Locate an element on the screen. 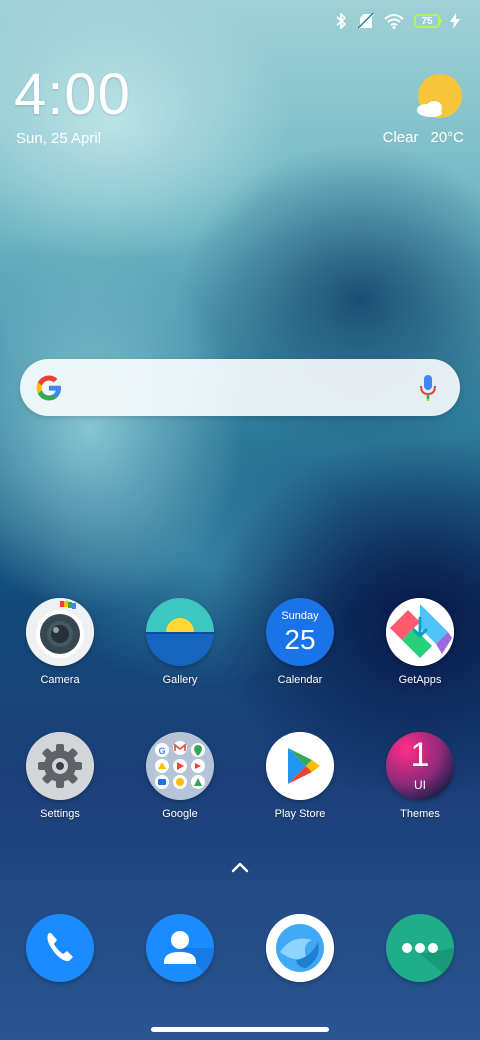 This screenshot has width=480, height=1040. themes-badge-bottom: UI is located at coordinates (420, 785).